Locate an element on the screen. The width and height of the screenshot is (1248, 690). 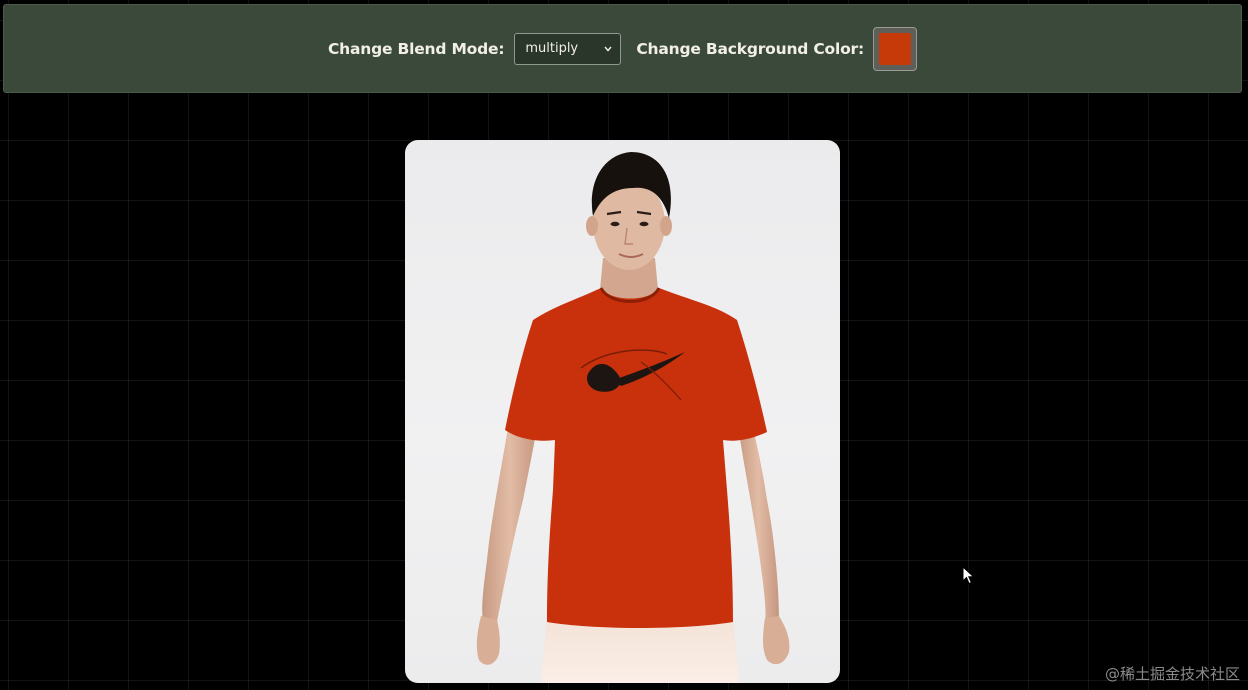
chevron-down-icon is located at coordinates (608, 49).